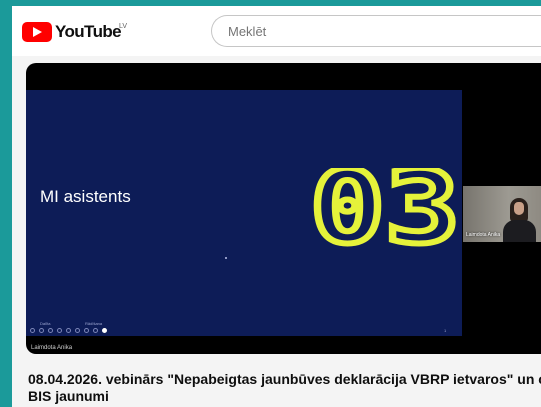 This screenshot has height=407, width=541. I want to click on slide-prev-icon, so click(32, 330).